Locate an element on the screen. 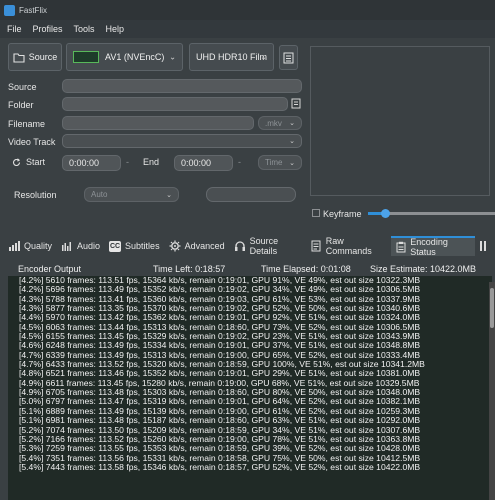  encoder-select: AV1 (NVEncC) ⌄ is located at coordinates (124, 57).